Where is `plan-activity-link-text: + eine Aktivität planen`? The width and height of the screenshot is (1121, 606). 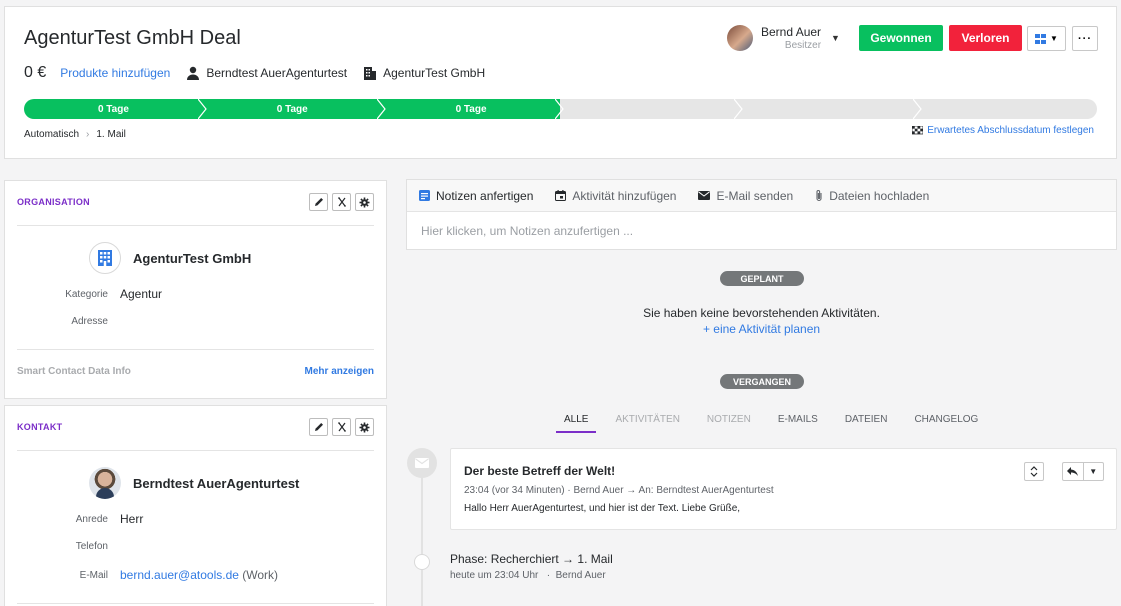
plan-activity-link-text: + eine Aktivität planen is located at coordinates (761, 329).